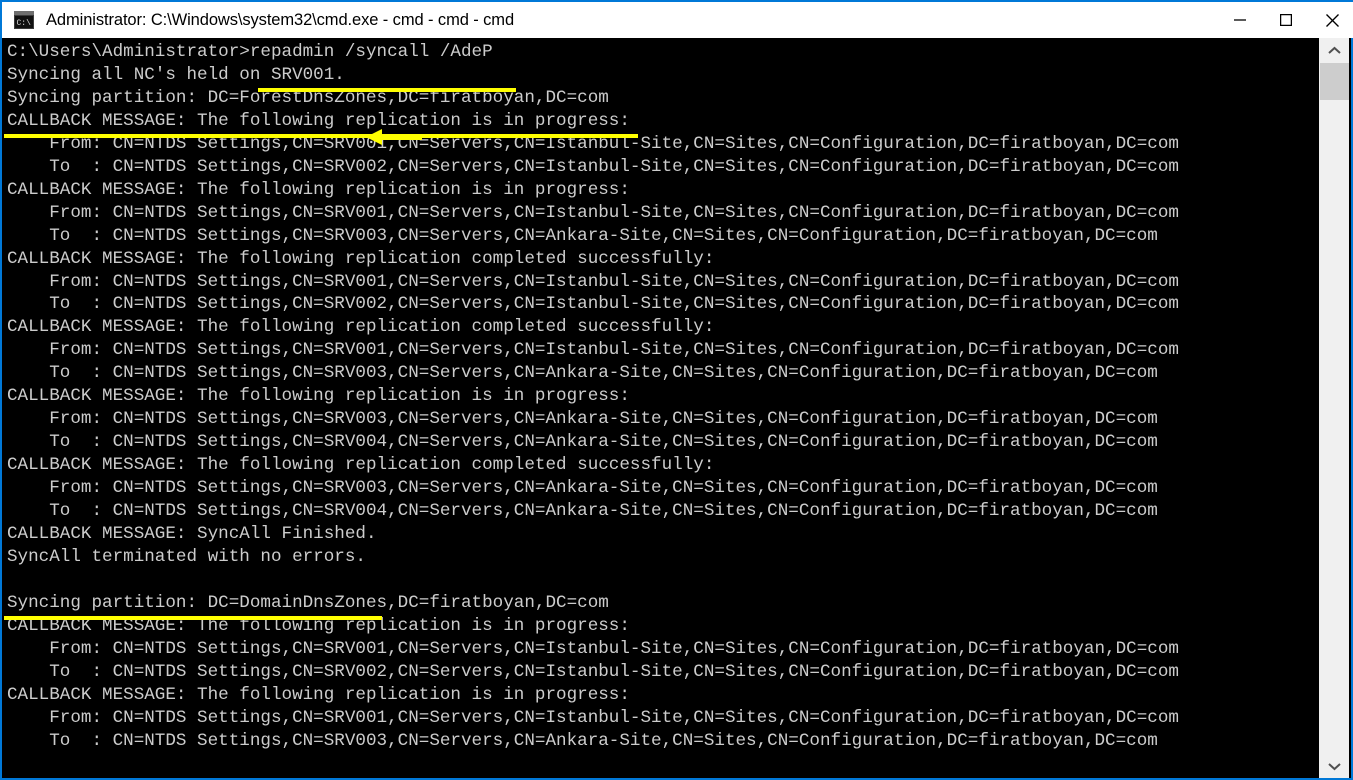 The image size is (1353, 780). What do you see at coordinates (1331, 20) in the screenshot?
I see `close-button` at bounding box center [1331, 20].